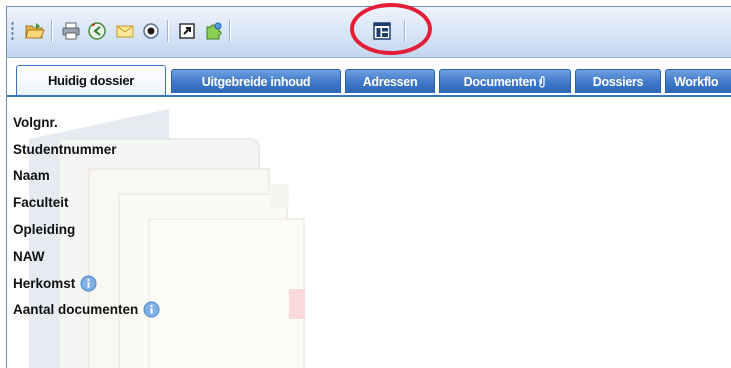 The width and height of the screenshot is (731, 368). Describe the element at coordinates (44, 230) in the screenshot. I see `field-label: Opleiding` at that location.